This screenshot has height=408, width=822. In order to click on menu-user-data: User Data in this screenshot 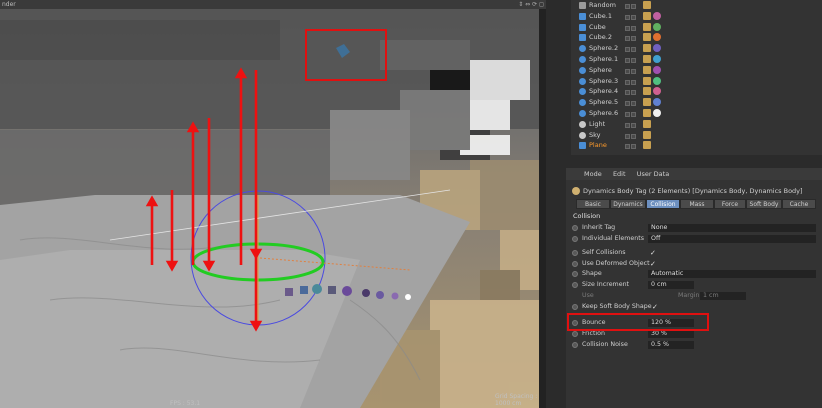, I will do `click(653, 174)`.